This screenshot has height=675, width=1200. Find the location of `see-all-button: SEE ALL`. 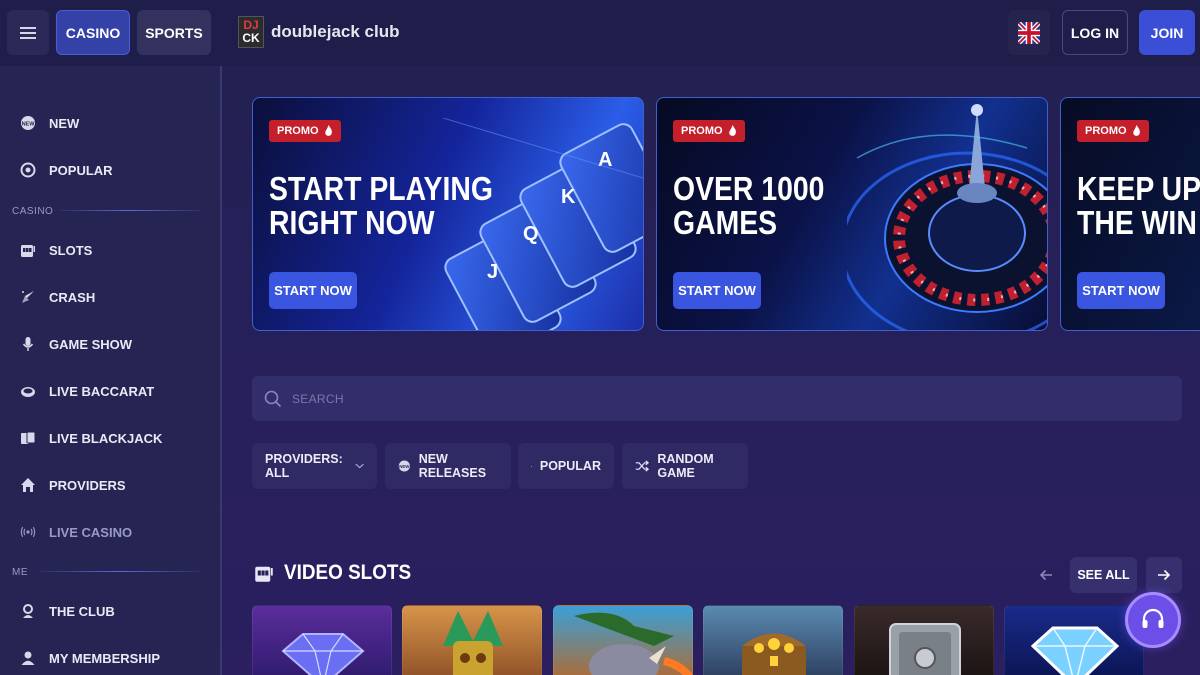

see-all-button: SEE ALL is located at coordinates (1103, 575).